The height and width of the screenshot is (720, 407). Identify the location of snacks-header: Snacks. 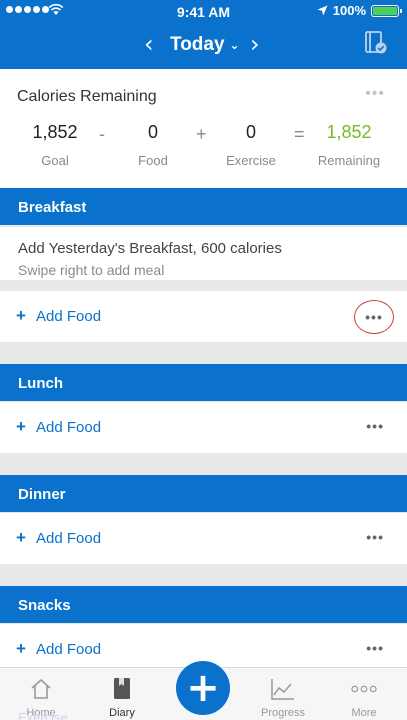
(203, 604).